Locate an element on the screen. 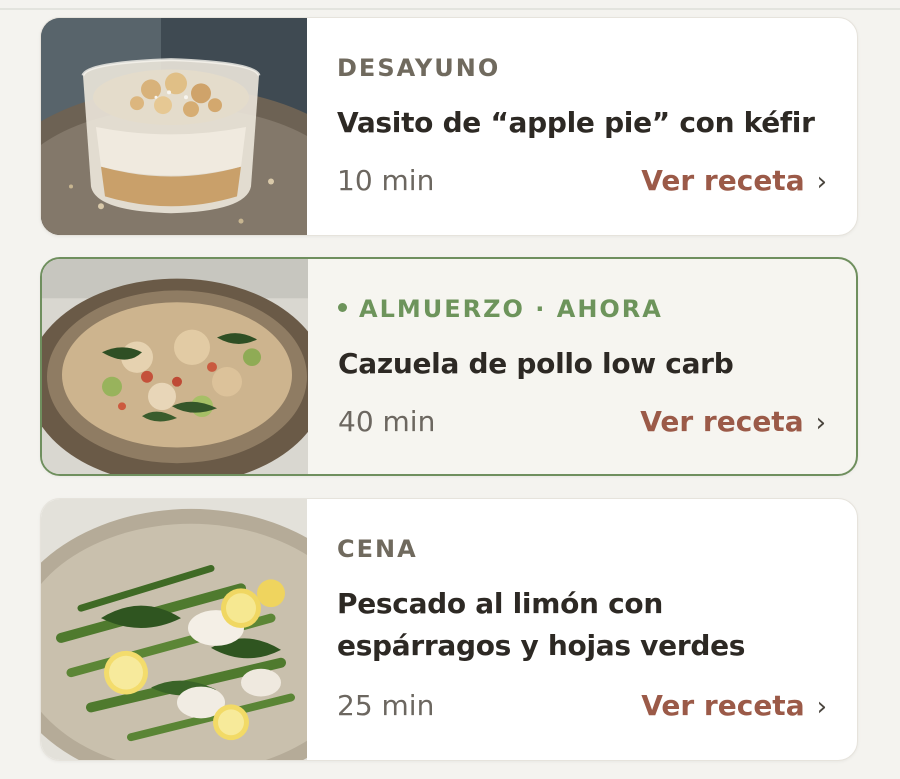  meal-type-text: ALMUERZO · AHORA is located at coordinates (511, 309).